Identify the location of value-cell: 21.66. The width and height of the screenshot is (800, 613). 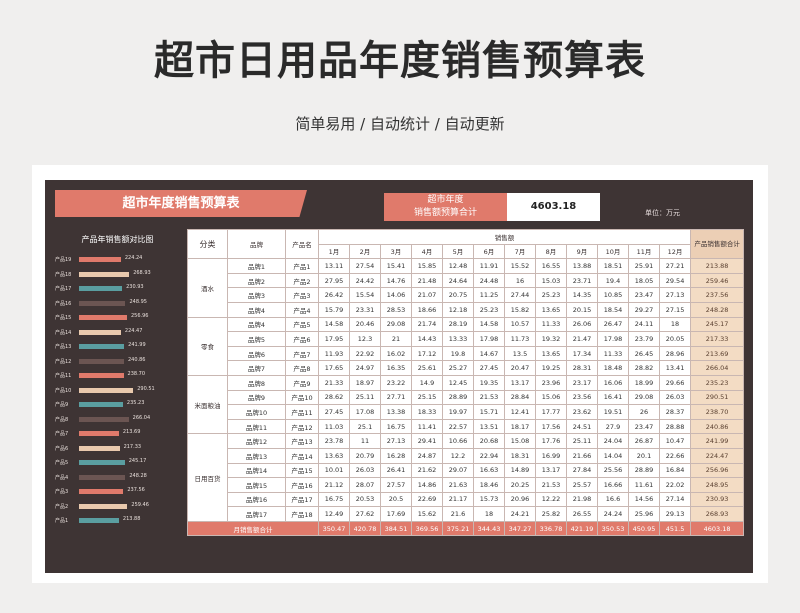
(582, 455).